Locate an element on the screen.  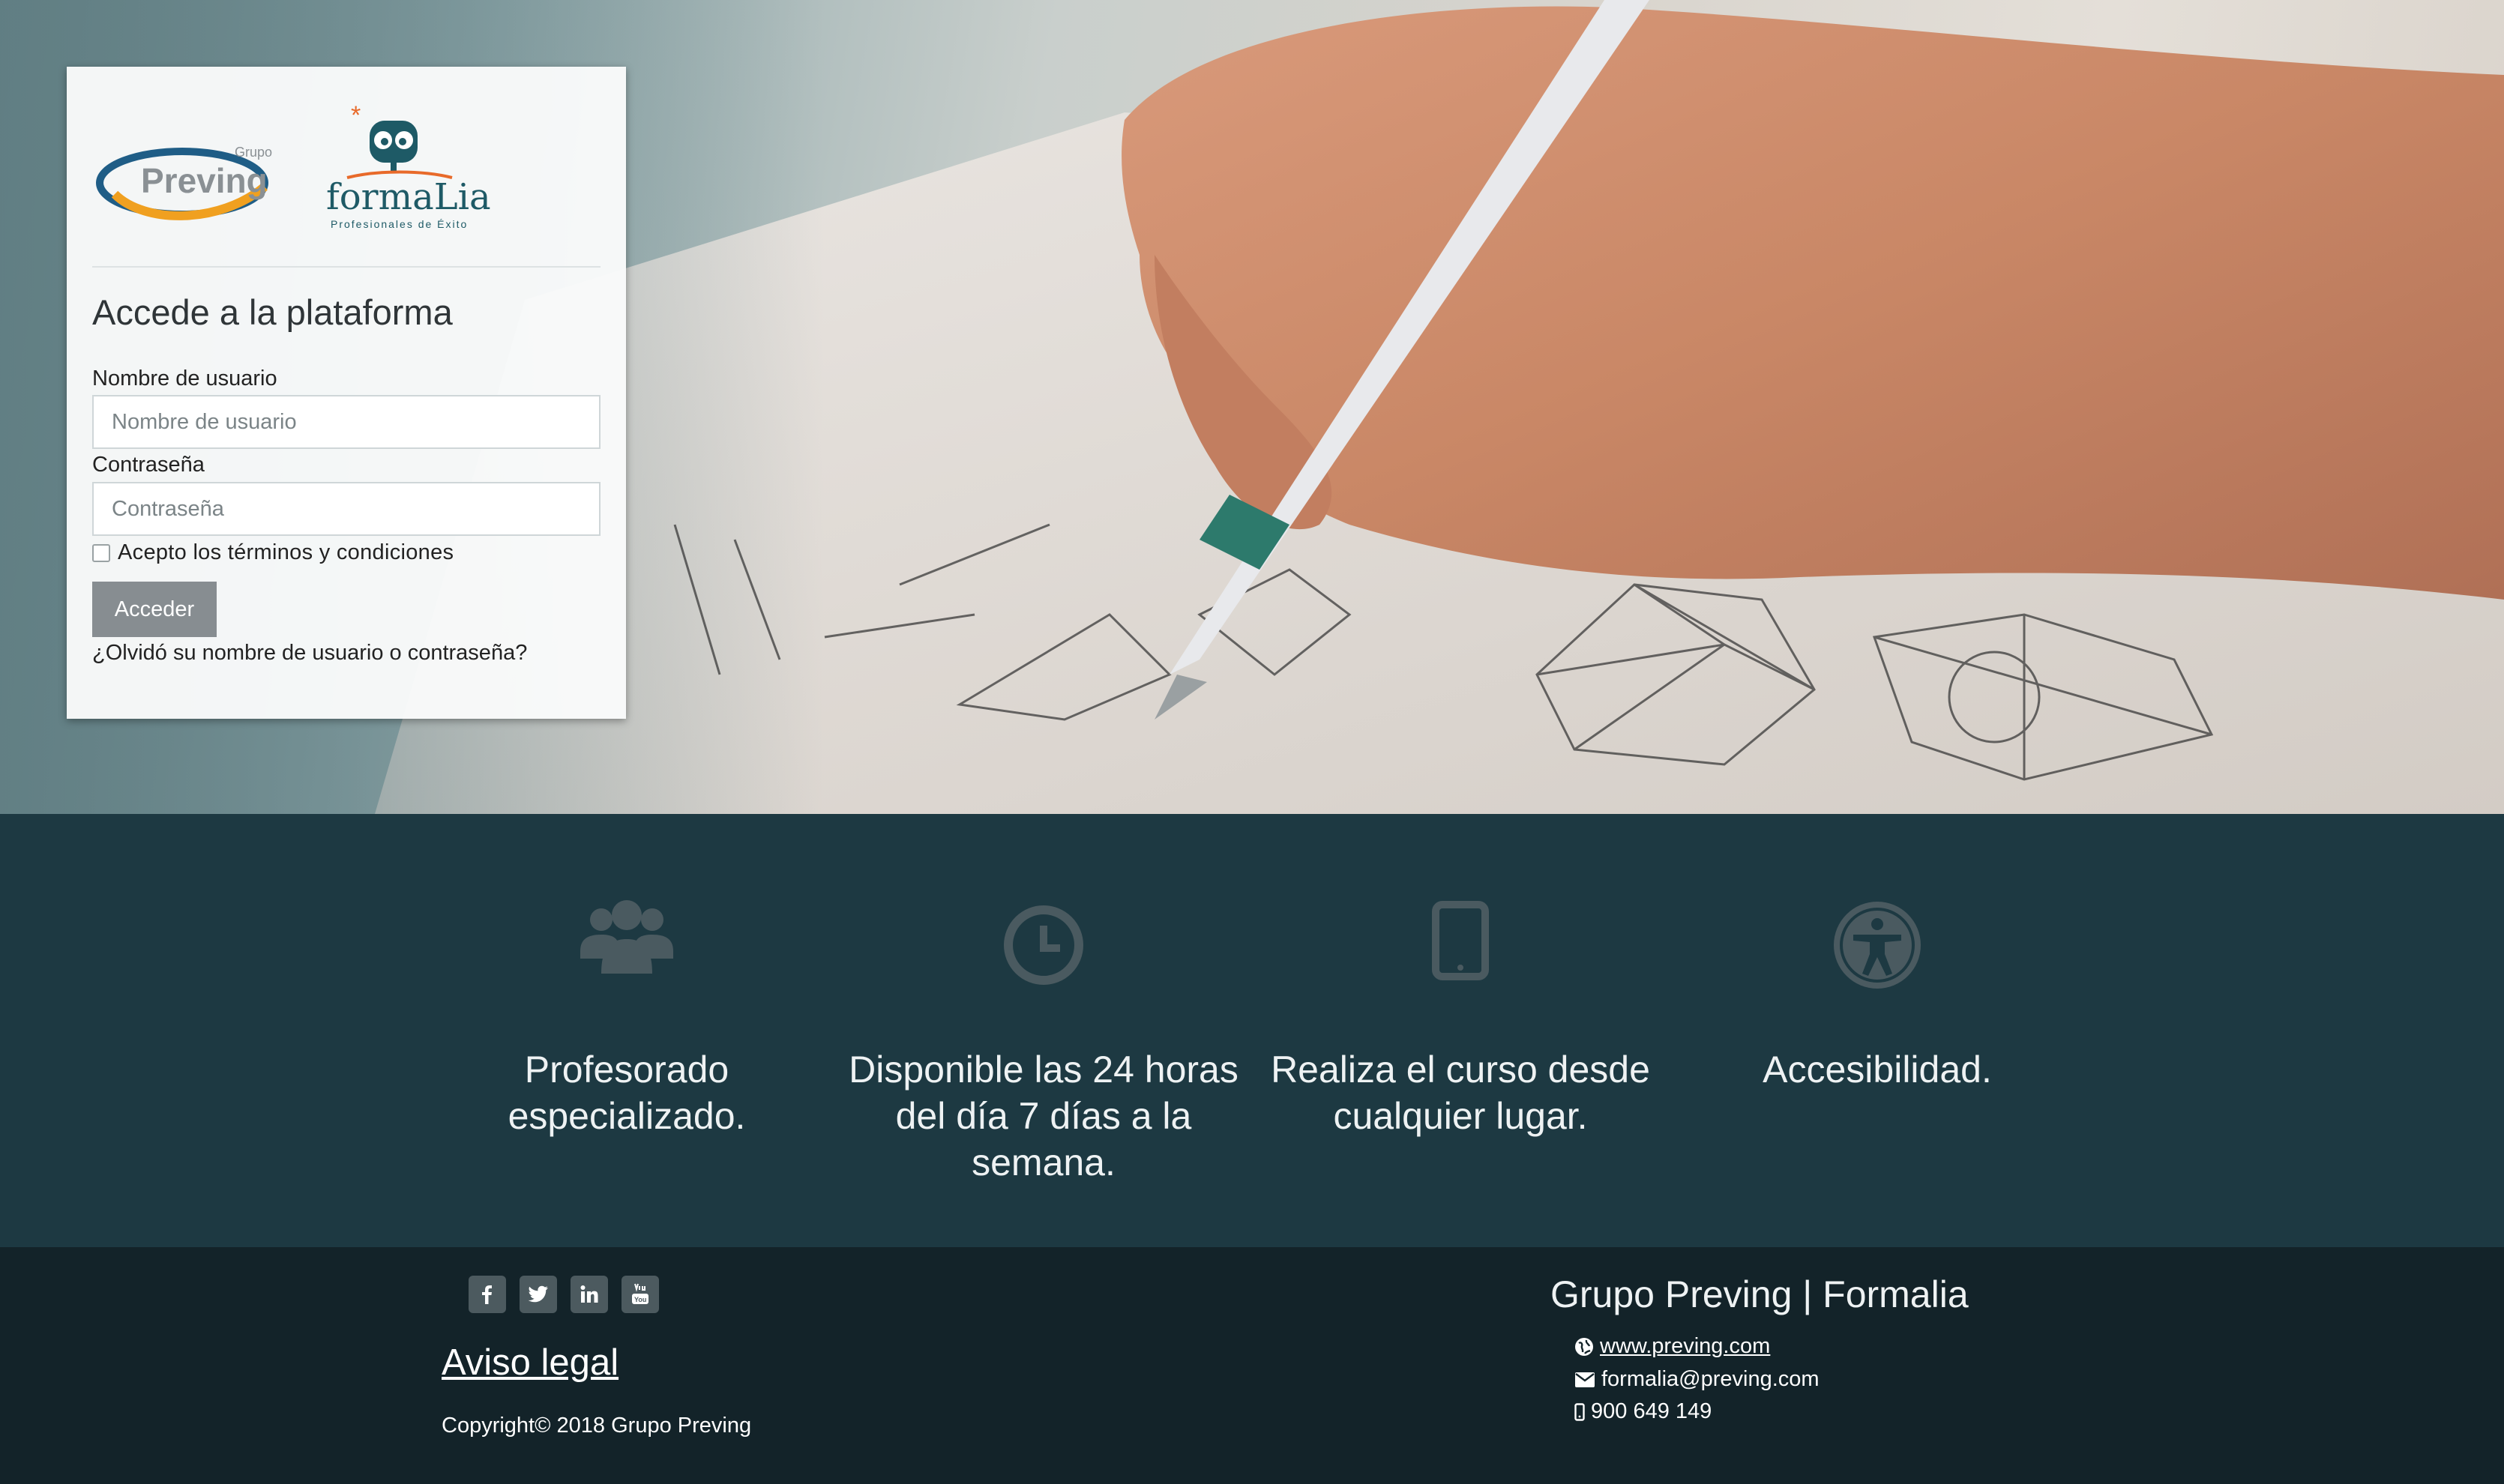
login-submit-button: Acceder is located at coordinates (155, 610).